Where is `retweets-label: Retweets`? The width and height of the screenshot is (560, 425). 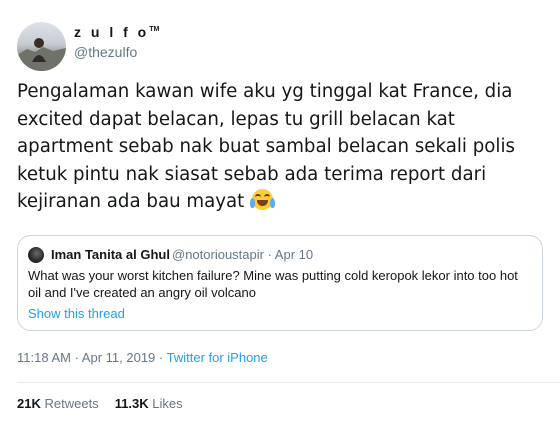
retweets-label: Retweets is located at coordinates (71, 403).